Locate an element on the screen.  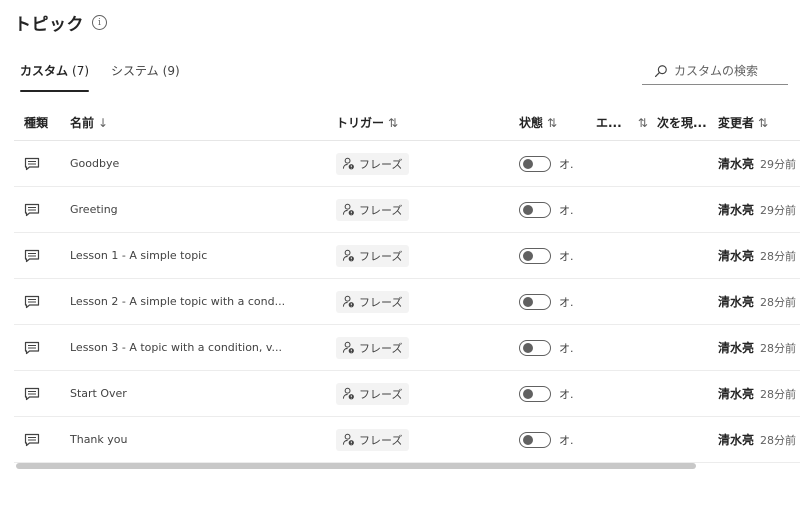
column-header-type: 種類 is located at coordinates (36, 122).